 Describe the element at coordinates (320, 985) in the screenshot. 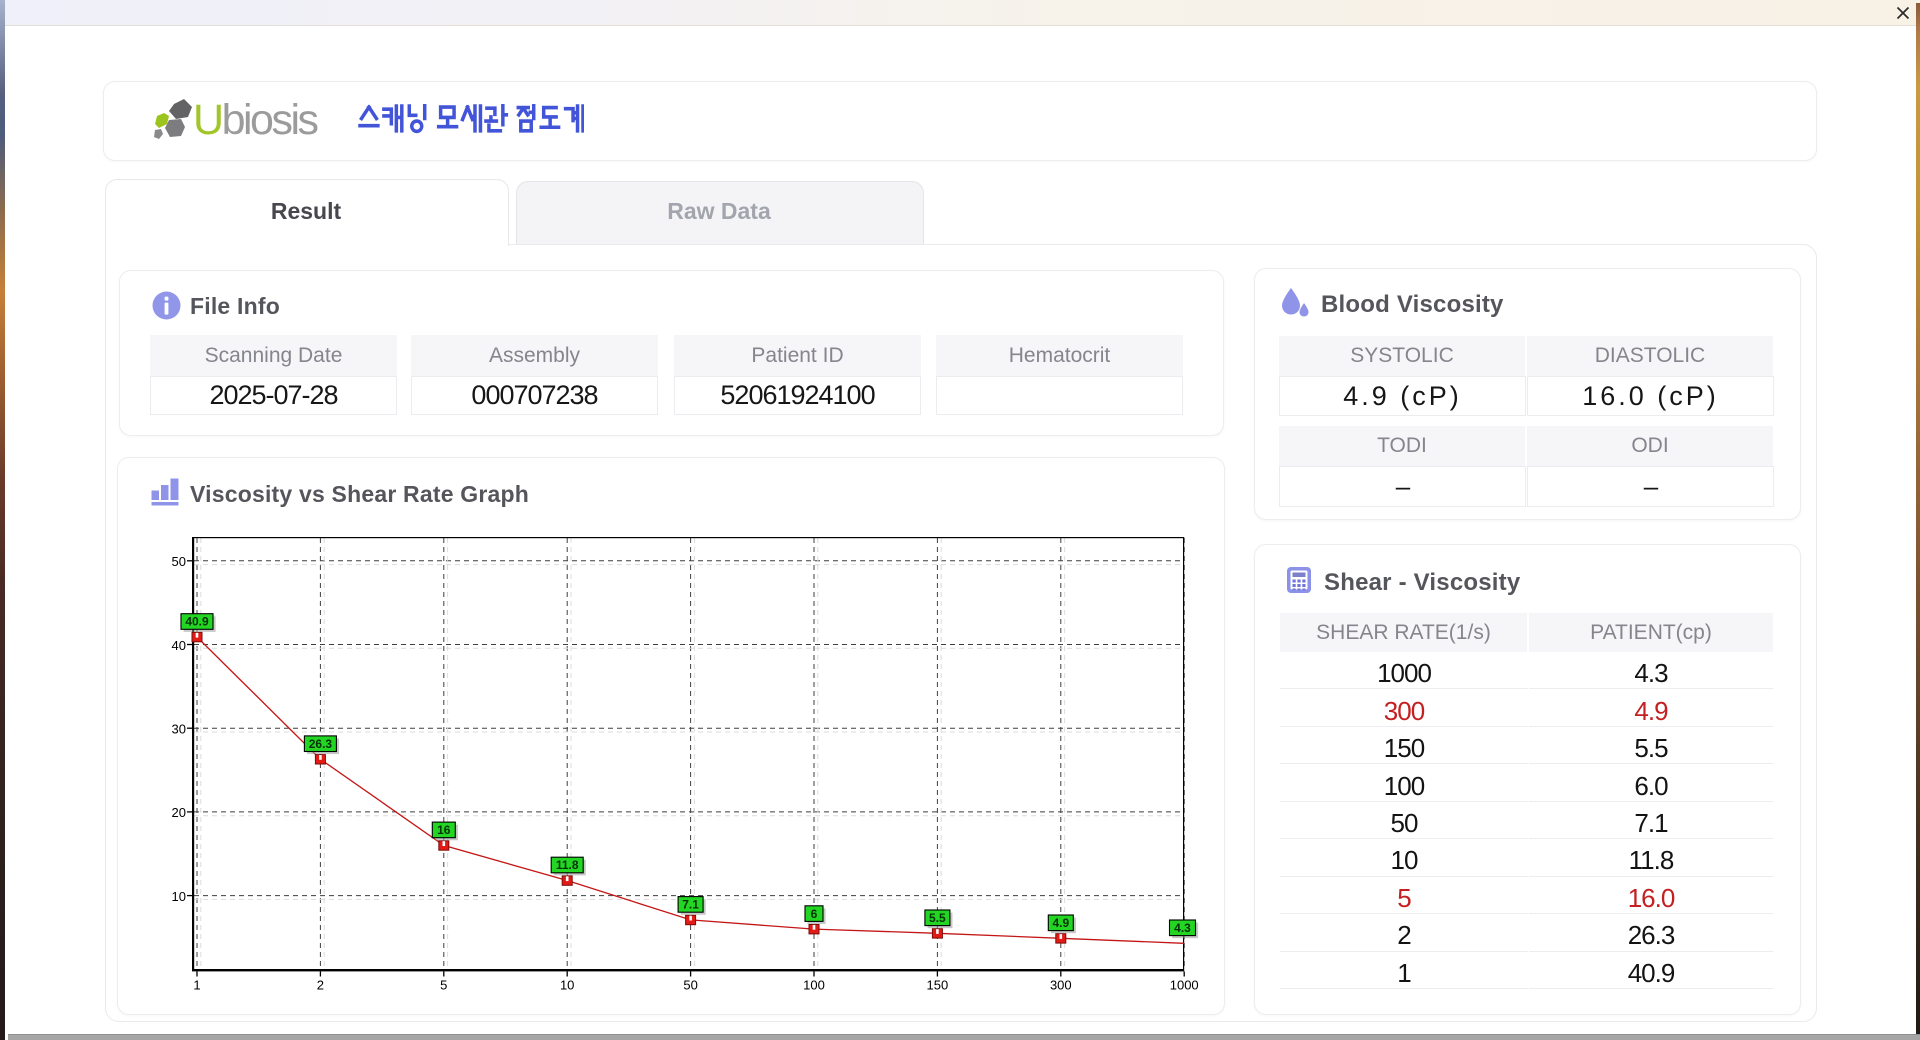

I see `svg-text: 2` at that location.